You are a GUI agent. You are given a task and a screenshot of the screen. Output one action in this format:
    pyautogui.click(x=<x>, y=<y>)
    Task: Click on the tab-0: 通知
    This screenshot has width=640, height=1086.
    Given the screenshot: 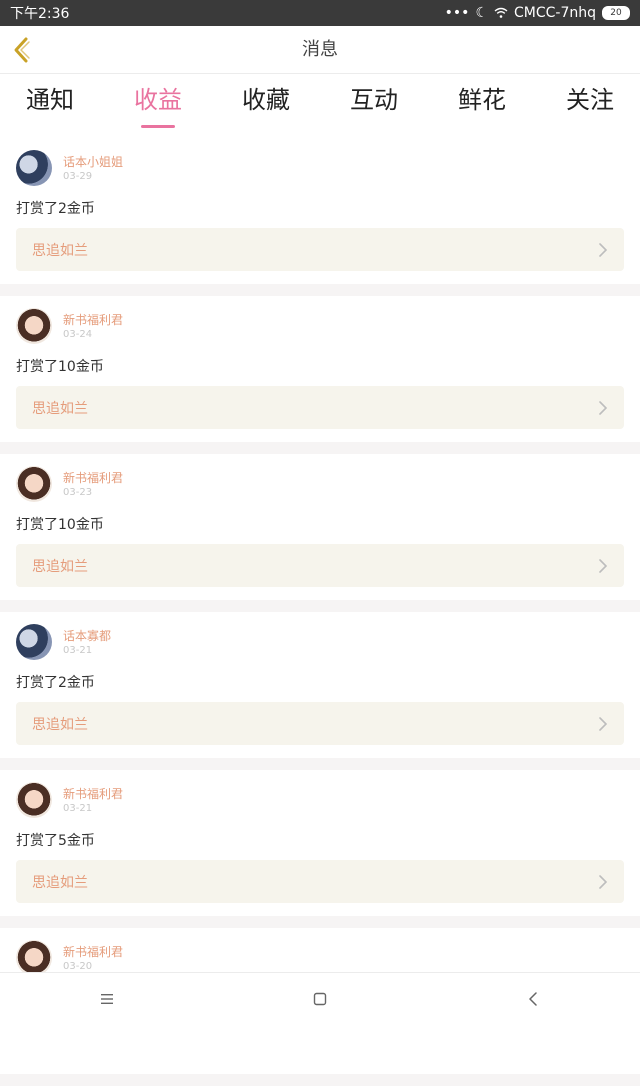 What is the action you would take?
    pyautogui.click(x=50, y=103)
    